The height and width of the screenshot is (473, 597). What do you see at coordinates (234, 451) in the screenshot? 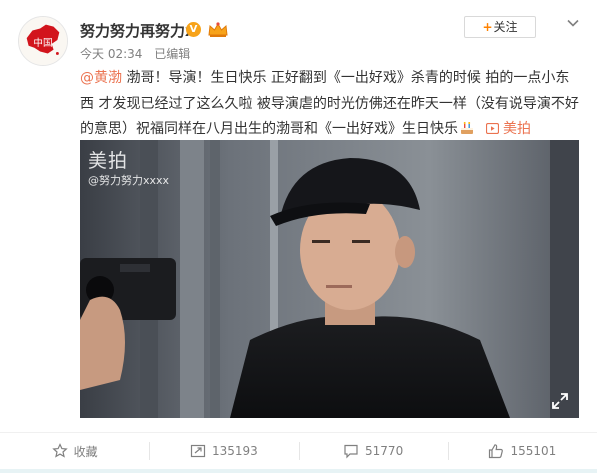
I see `repost-count: 135193` at bounding box center [234, 451].